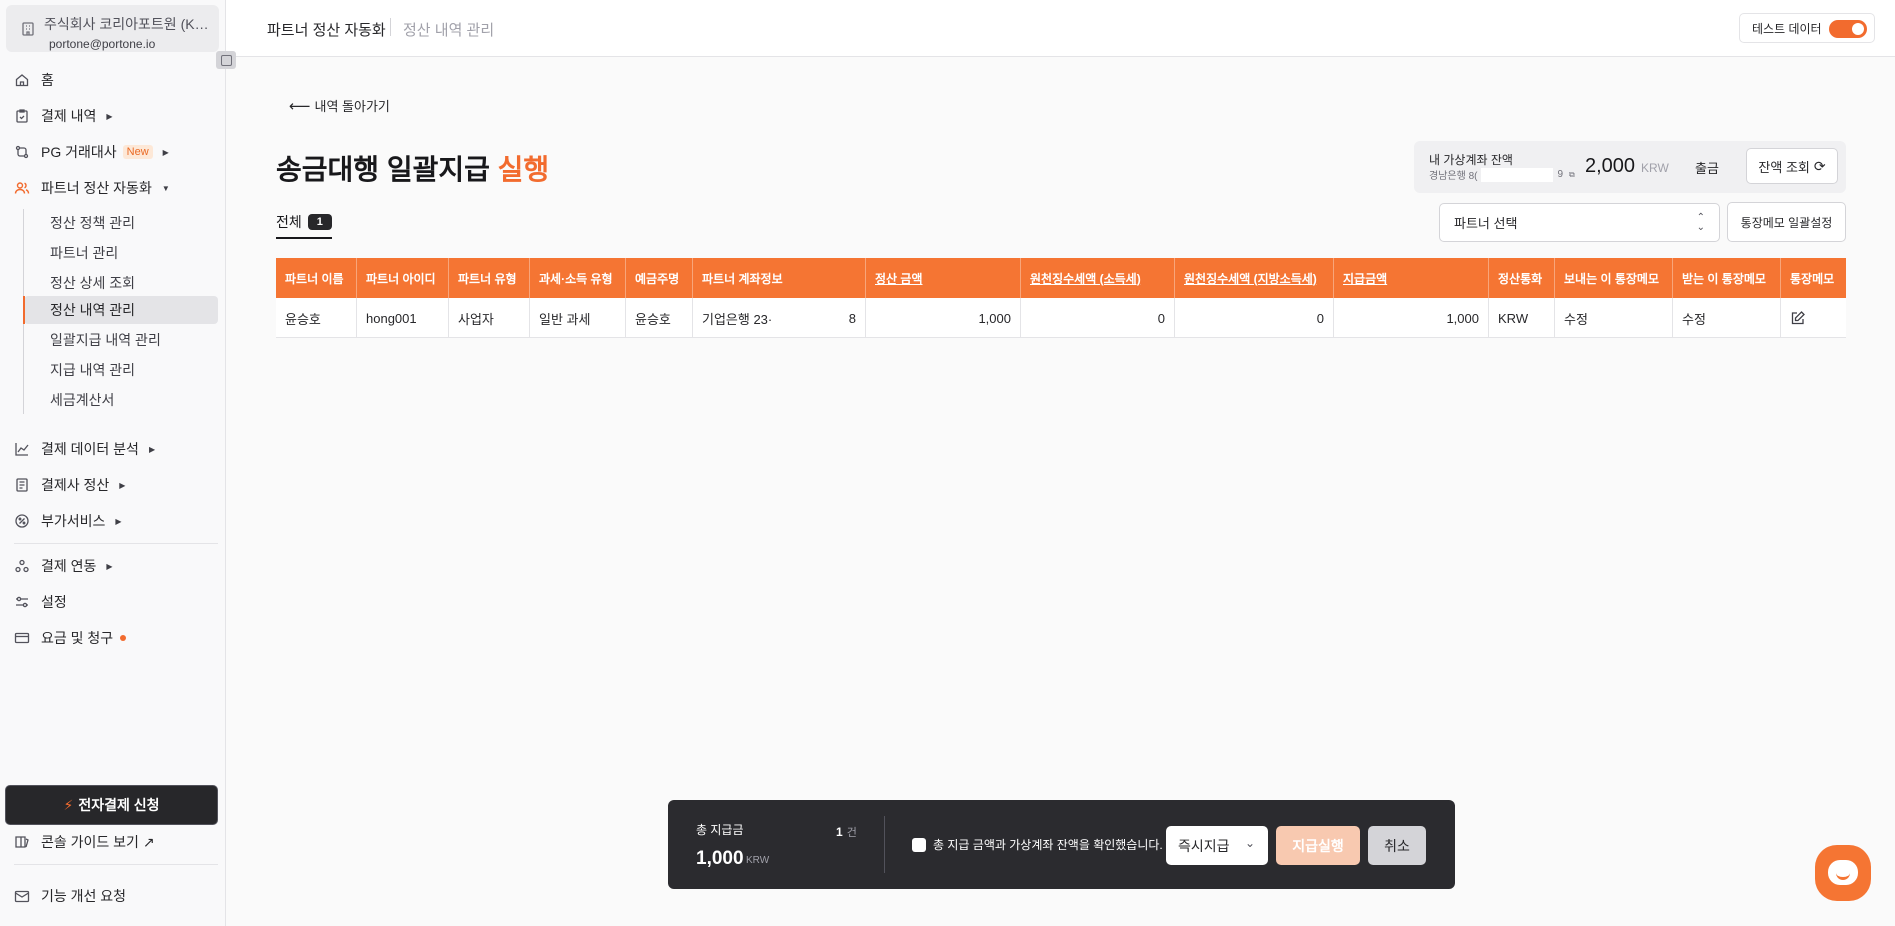  What do you see at coordinates (1807, 28) in the screenshot?
I see `test-data-toggle: 테스트 데이터` at bounding box center [1807, 28].